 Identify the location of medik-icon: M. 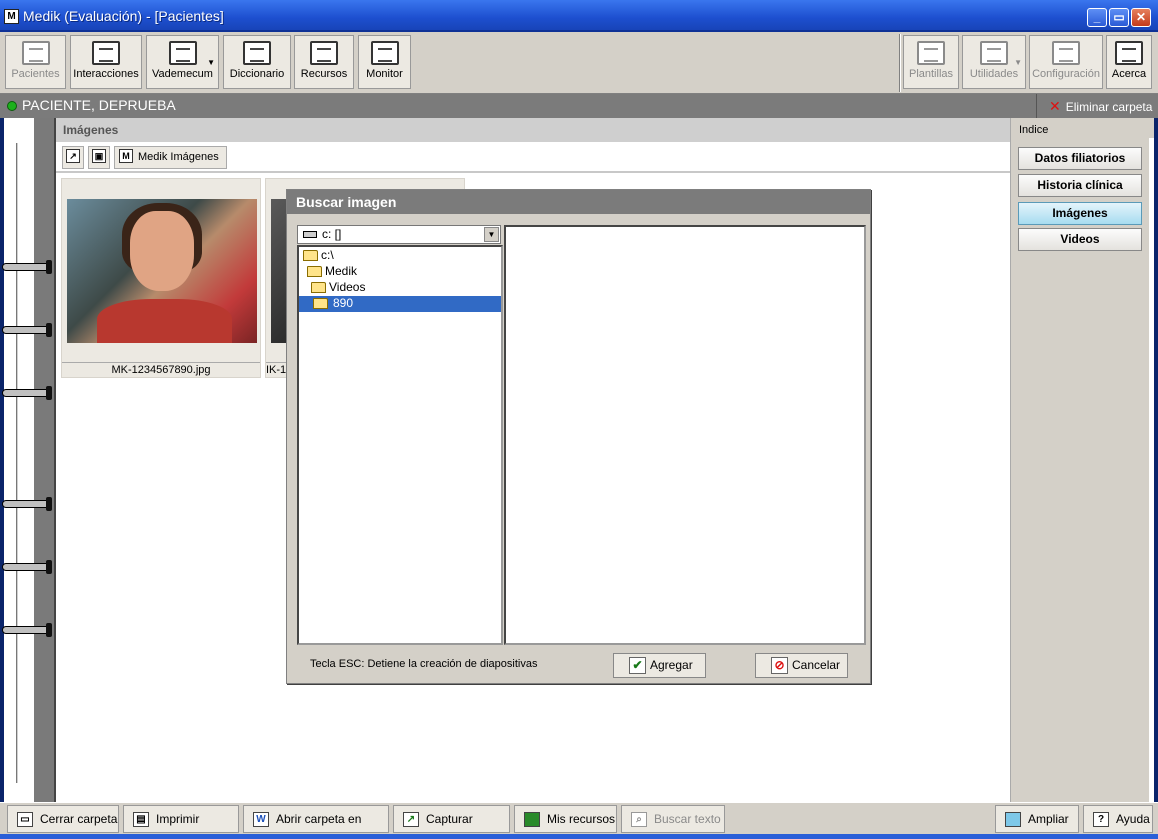
(126, 156).